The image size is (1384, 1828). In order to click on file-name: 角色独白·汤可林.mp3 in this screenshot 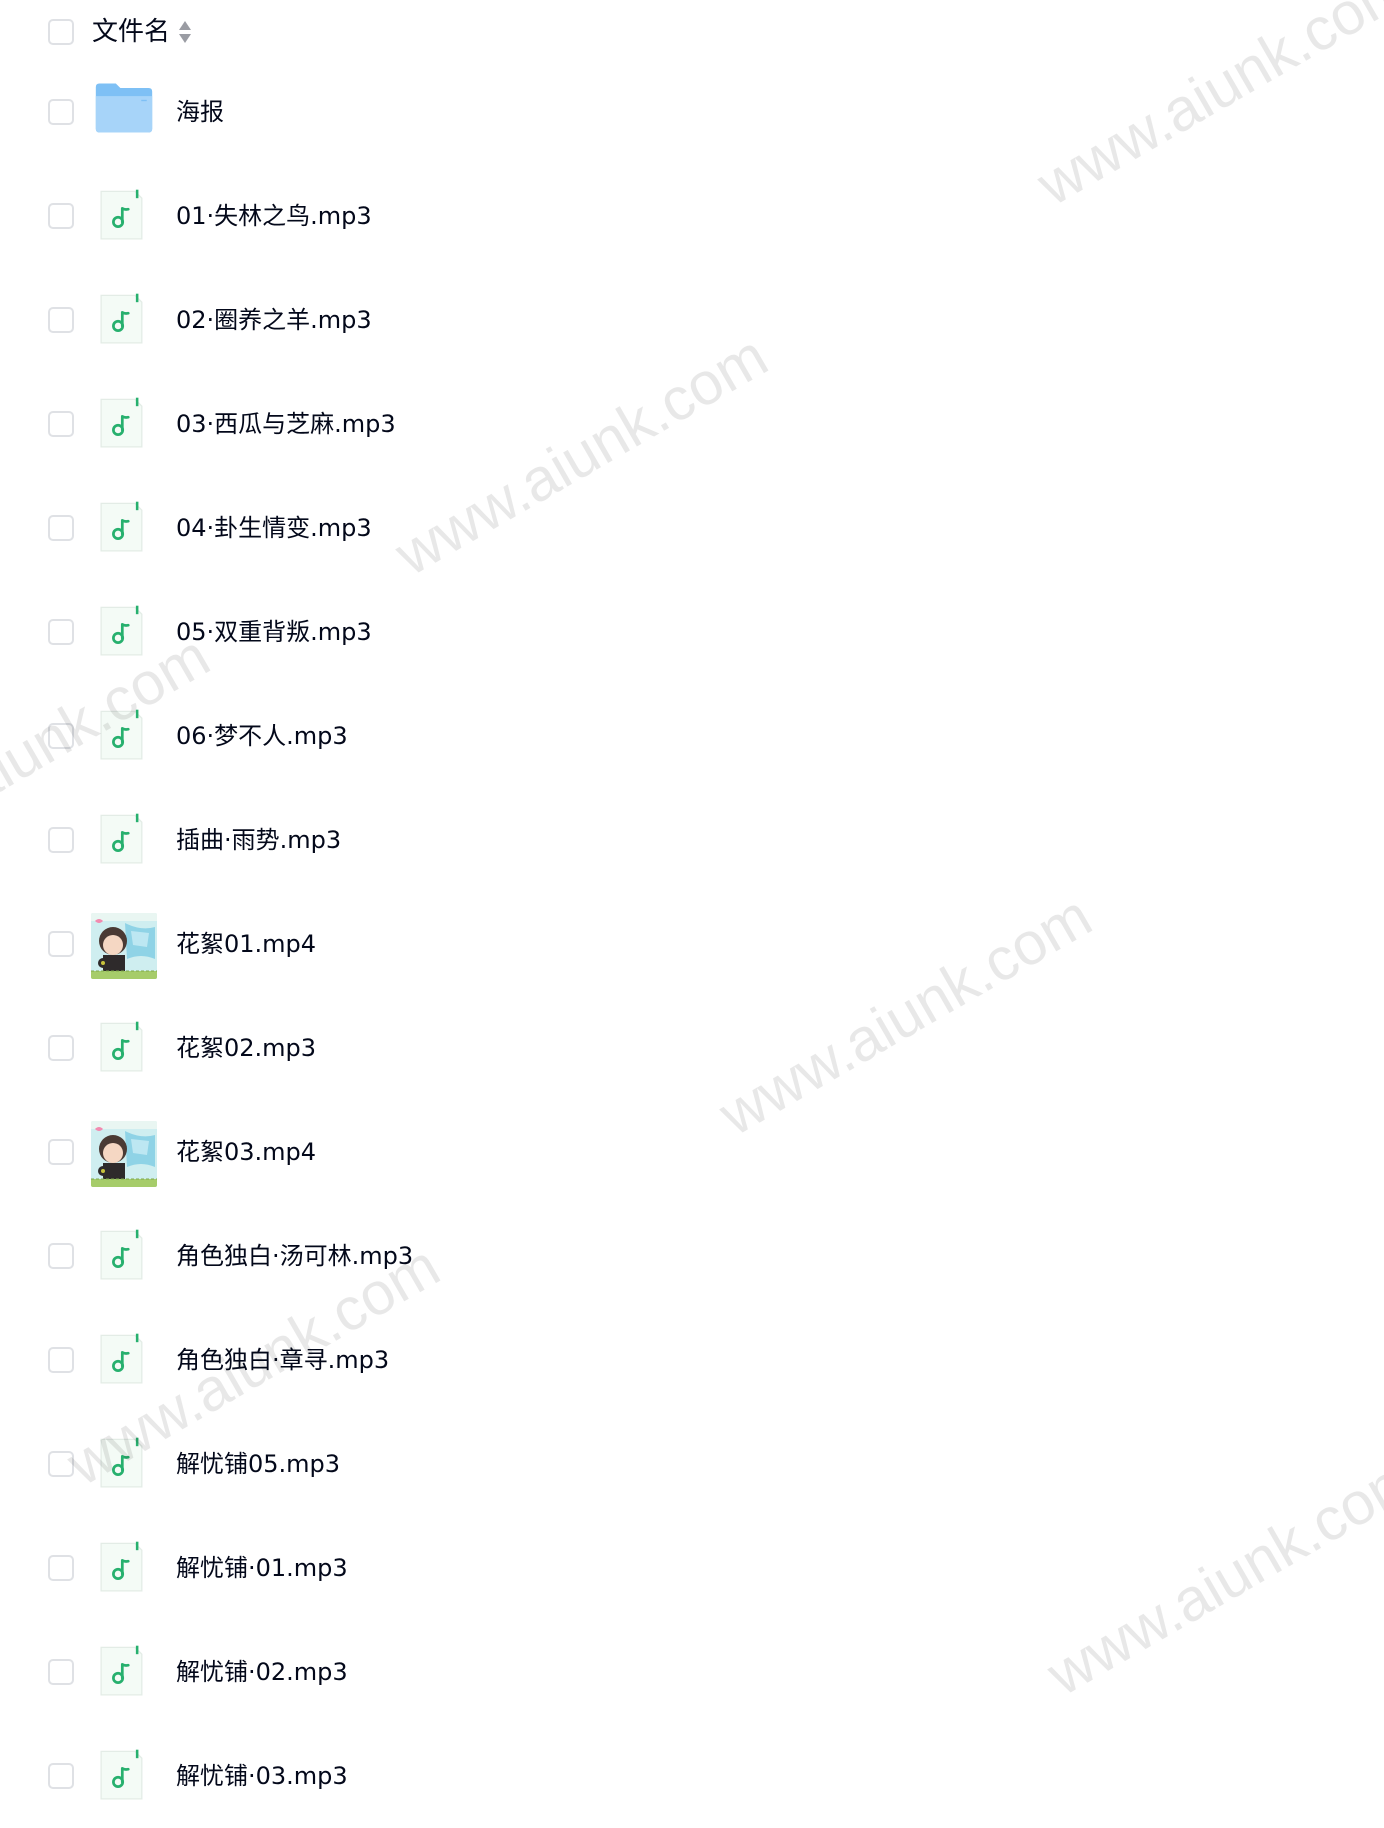, I will do `click(294, 1256)`.